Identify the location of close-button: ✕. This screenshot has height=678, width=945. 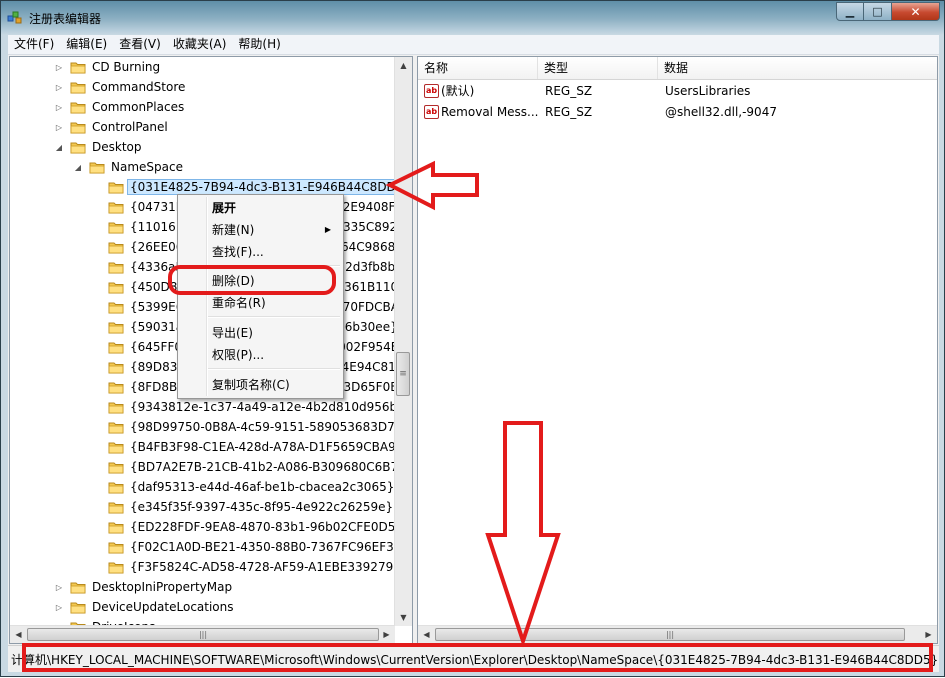
(916, 11).